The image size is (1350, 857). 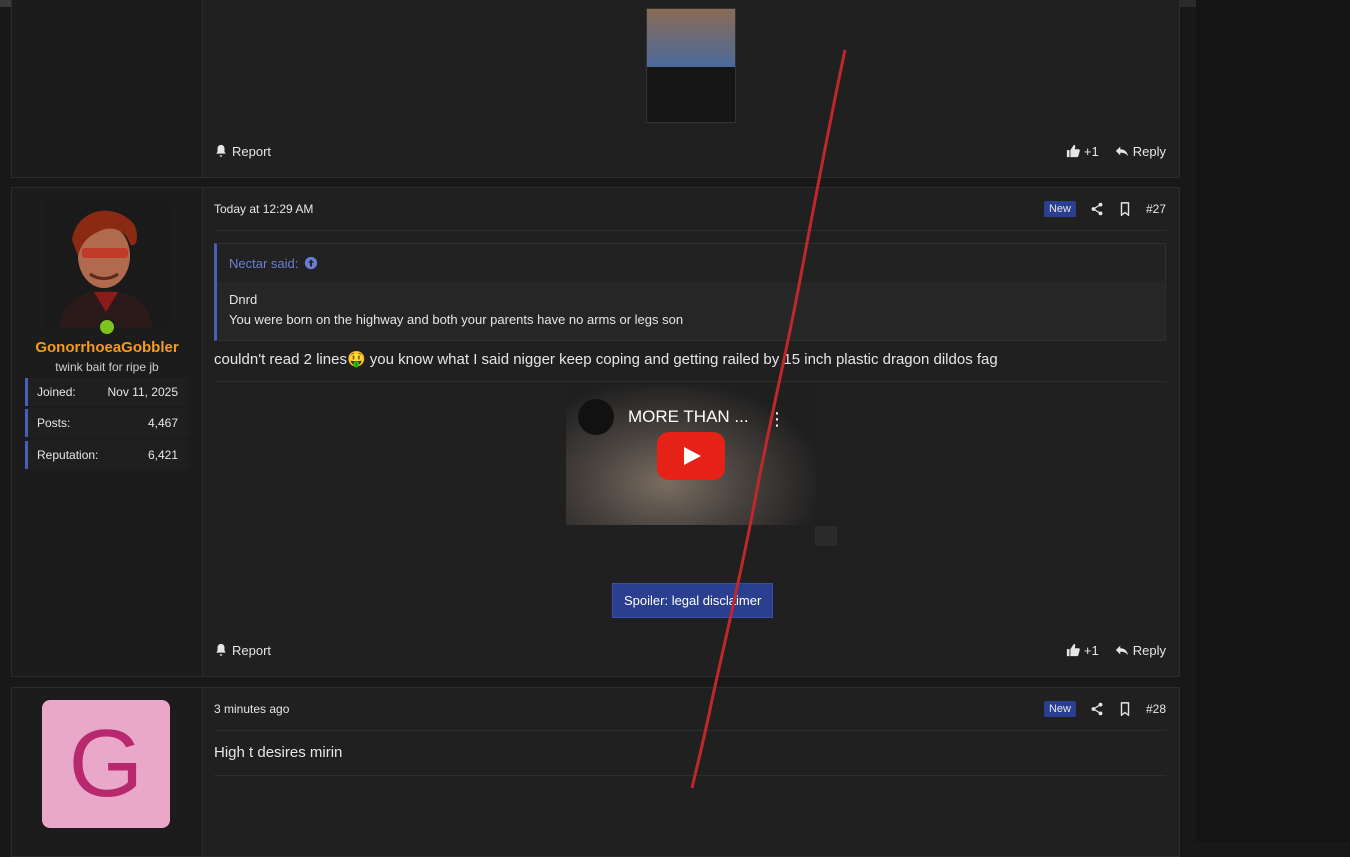 I want to click on body-text-part: couldn't read 2 lines, so click(x=280, y=359).